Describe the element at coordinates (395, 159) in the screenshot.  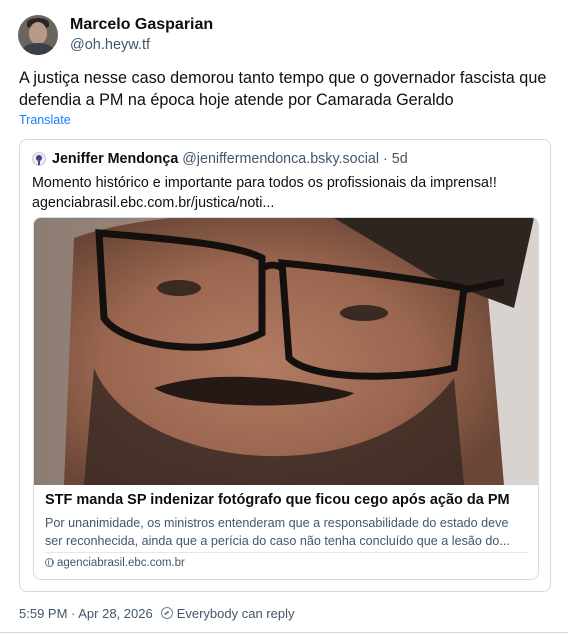
I see `quote-time: · 5d` at that location.